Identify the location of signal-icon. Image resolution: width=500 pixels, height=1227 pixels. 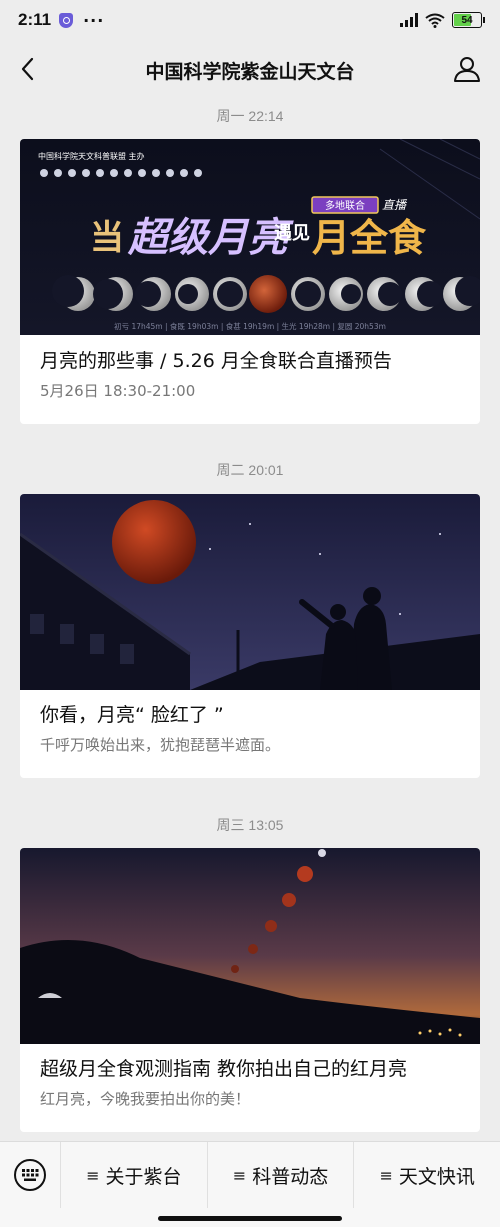
(409, 20).